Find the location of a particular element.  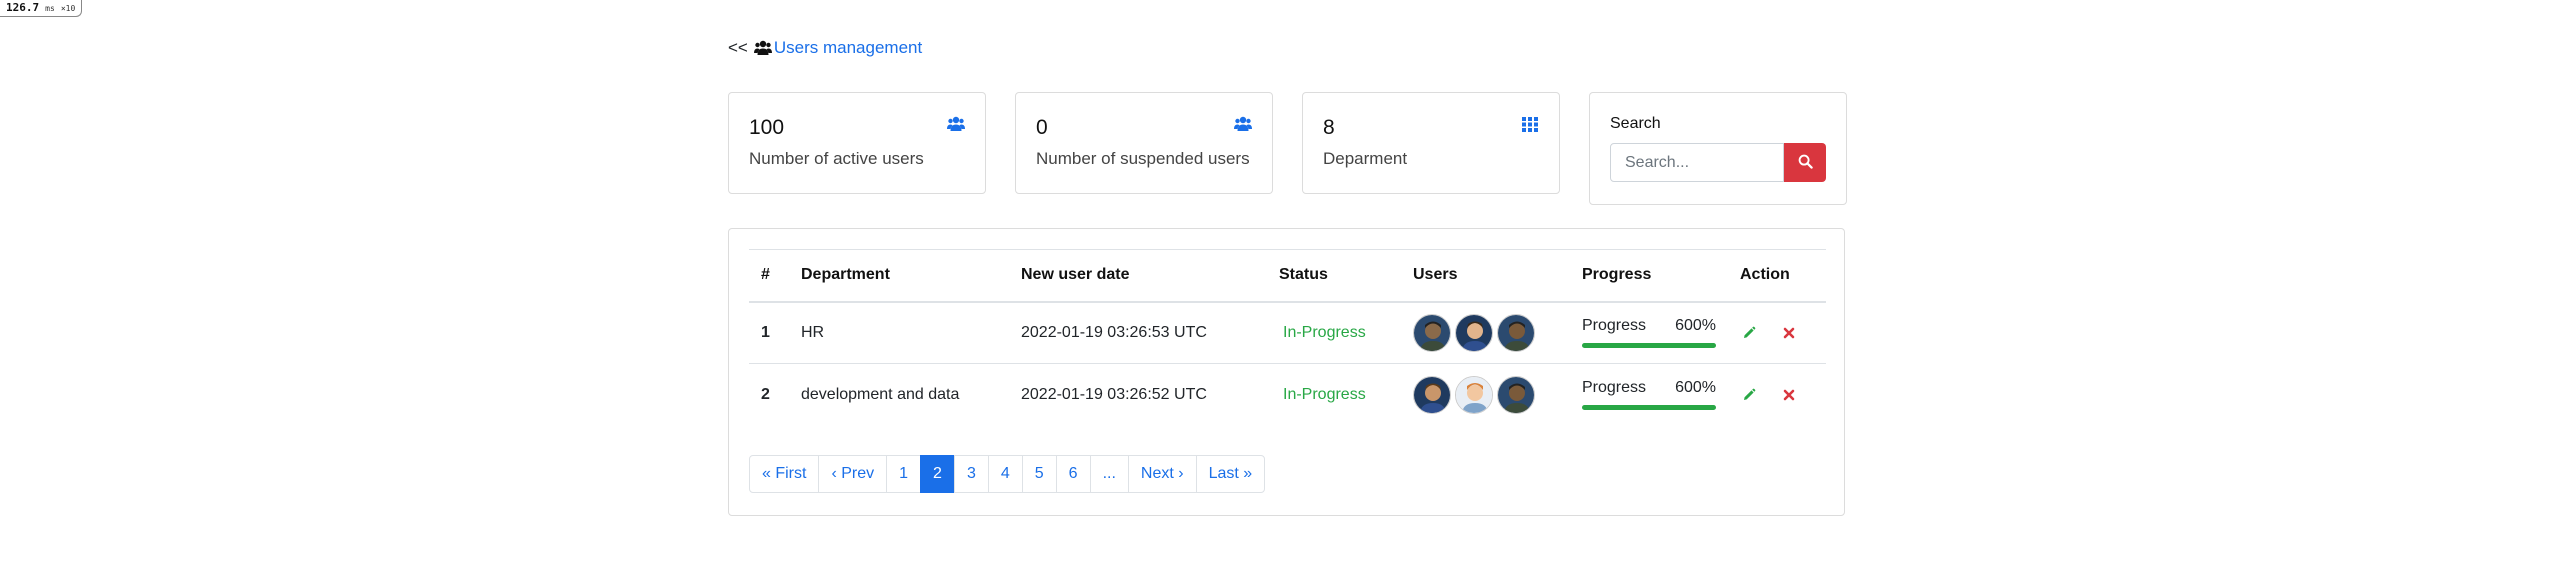

page-6: 6 is located at coordinates (1073, 474).